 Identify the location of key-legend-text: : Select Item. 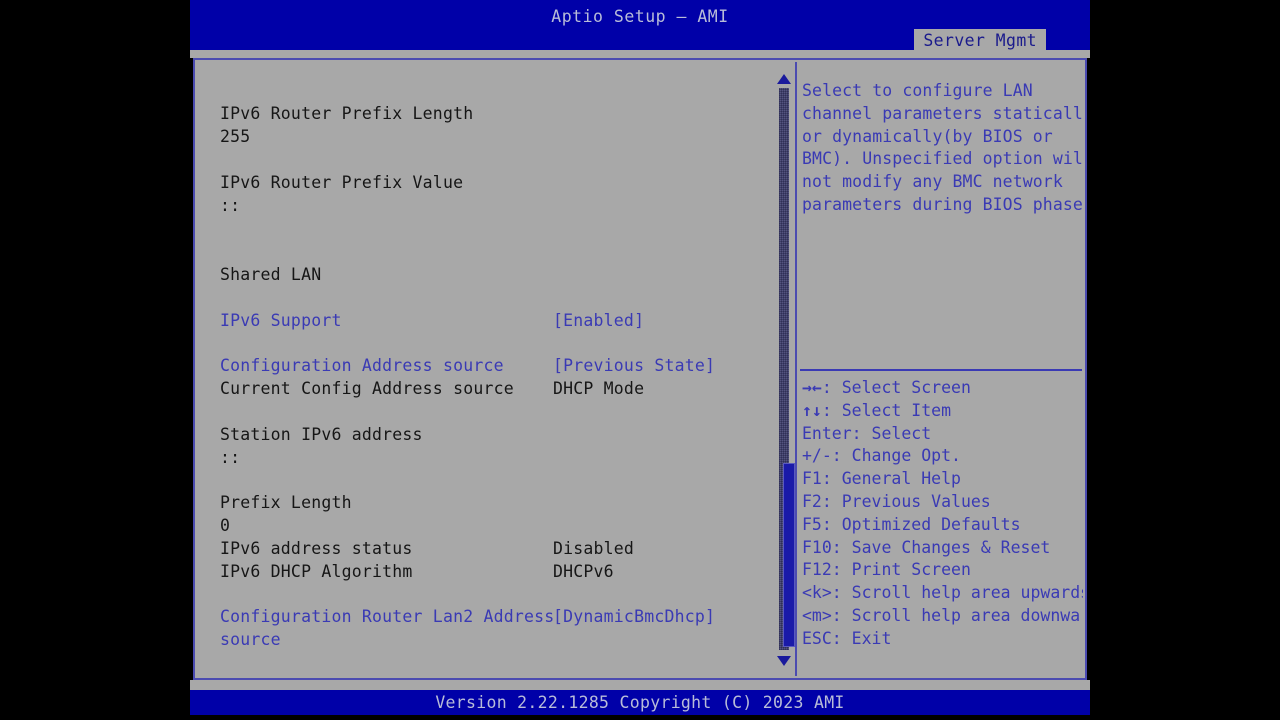
(886, 410).